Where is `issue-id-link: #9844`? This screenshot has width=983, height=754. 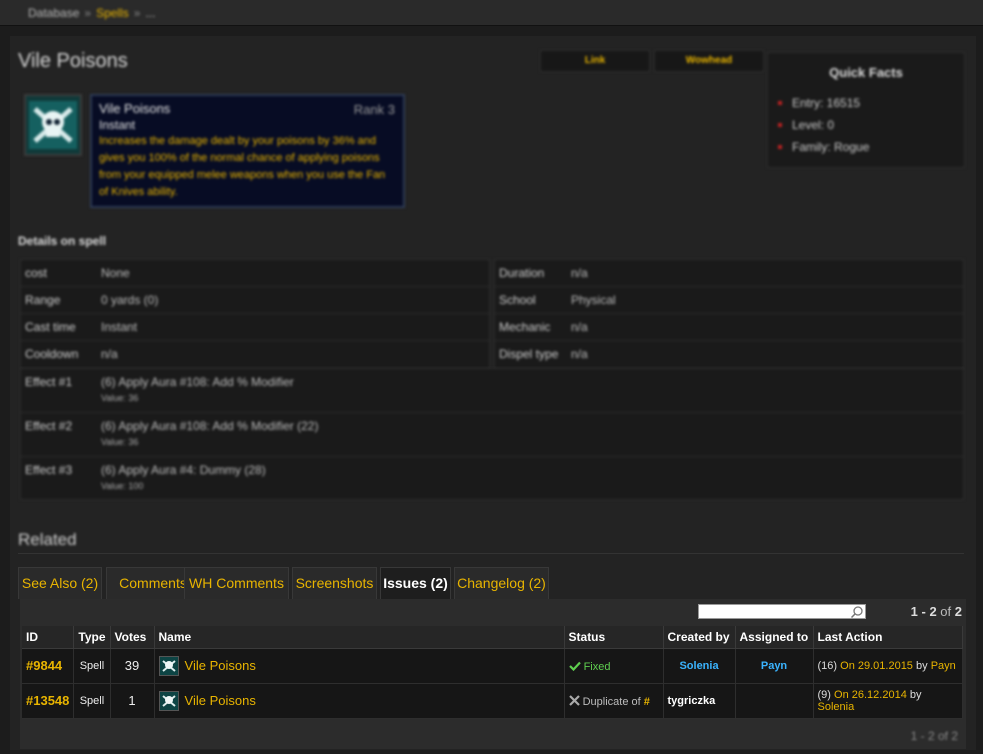 issue-id-link: #9844 is located at coordinates (44, 665).